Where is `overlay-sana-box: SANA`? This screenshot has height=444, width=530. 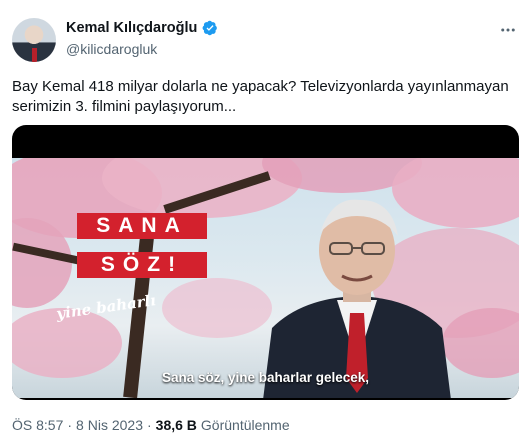
overlay-sana-box: SANA is located at coordinates (142, 226).